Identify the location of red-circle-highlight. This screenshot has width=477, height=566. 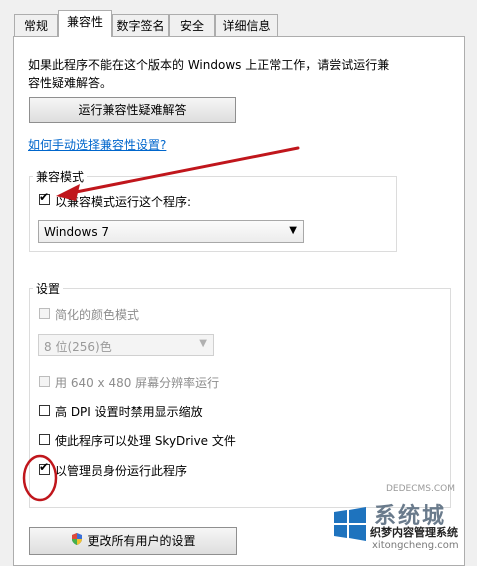
(40, 478).